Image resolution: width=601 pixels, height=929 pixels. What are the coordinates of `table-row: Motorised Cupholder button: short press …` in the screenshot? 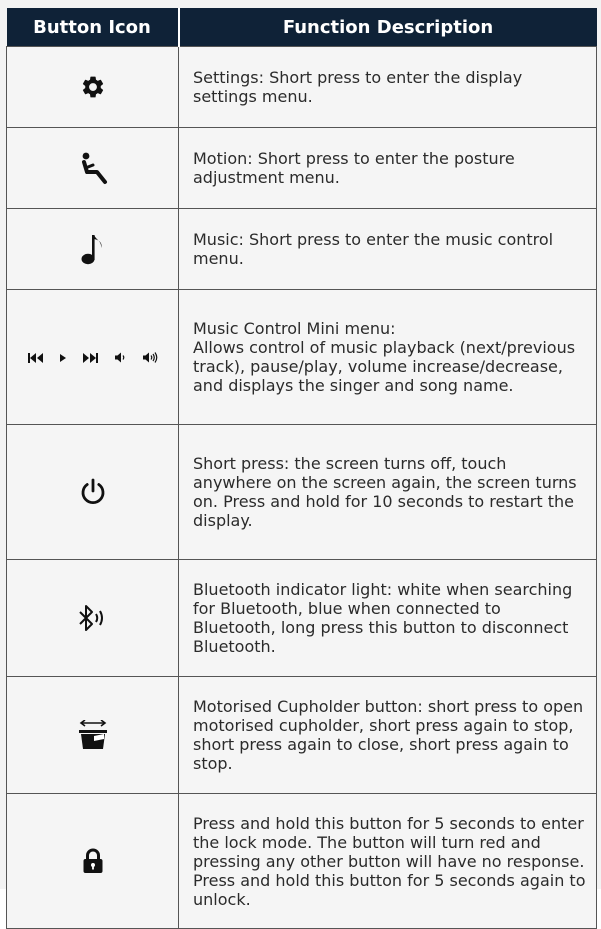 It's located at (301, 735).